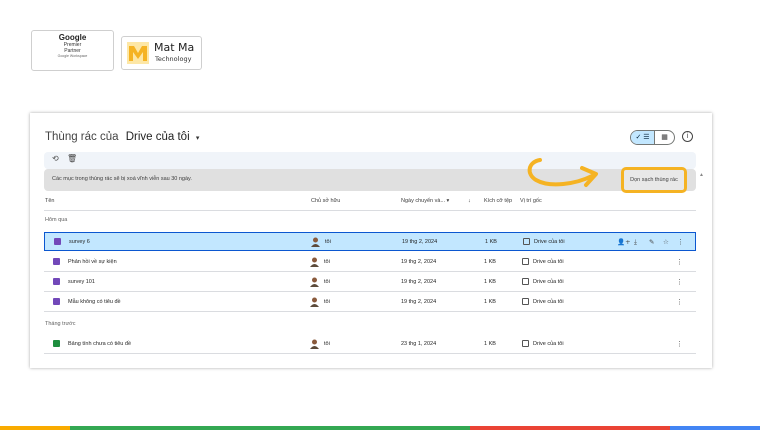 This screenshot has height=430, width=760. I want to click on sort-arrow-icon: ↓, so click(469, 201).